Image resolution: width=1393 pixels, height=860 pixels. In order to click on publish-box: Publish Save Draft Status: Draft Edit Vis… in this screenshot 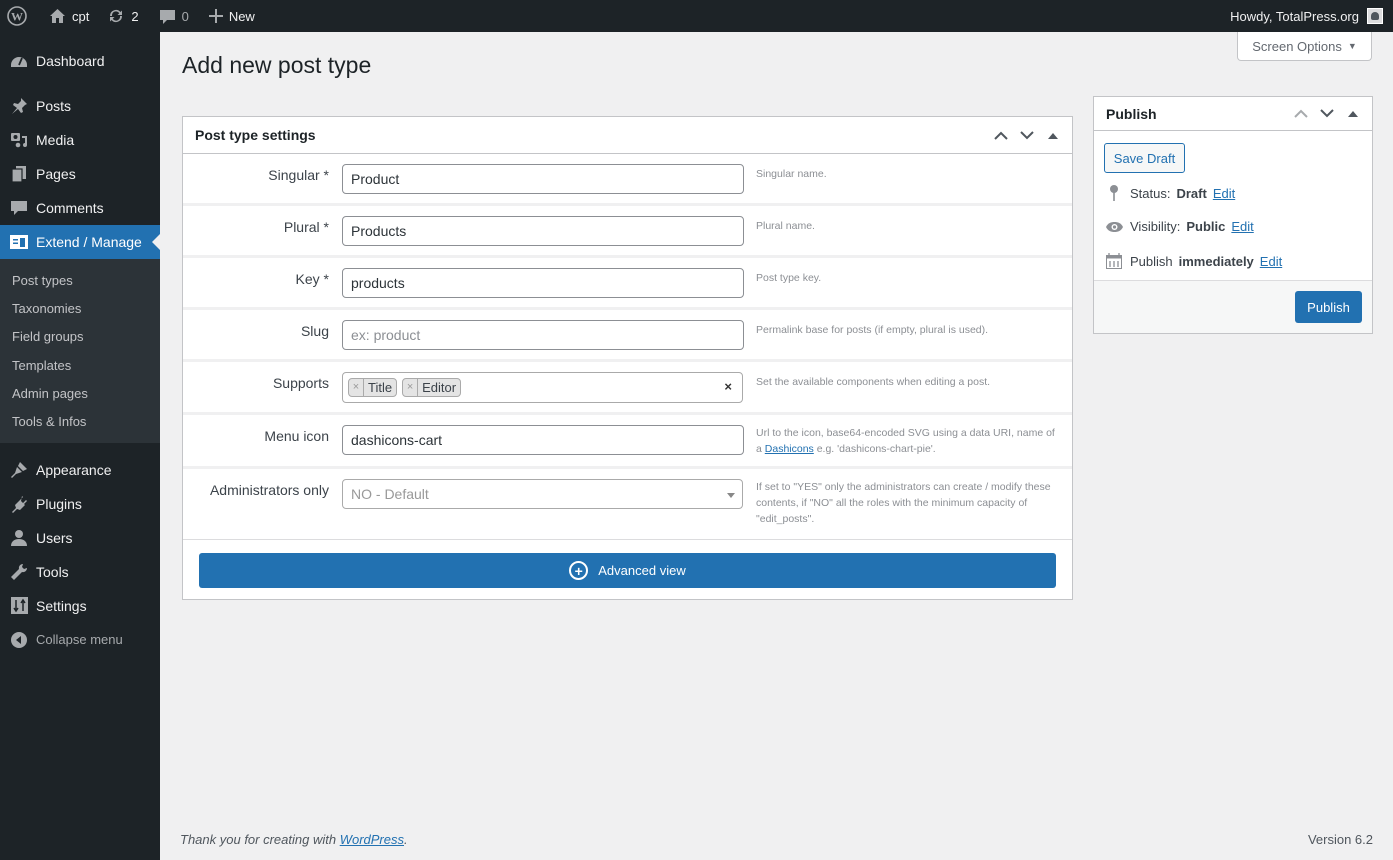, I will do `click(1233, 215)`.